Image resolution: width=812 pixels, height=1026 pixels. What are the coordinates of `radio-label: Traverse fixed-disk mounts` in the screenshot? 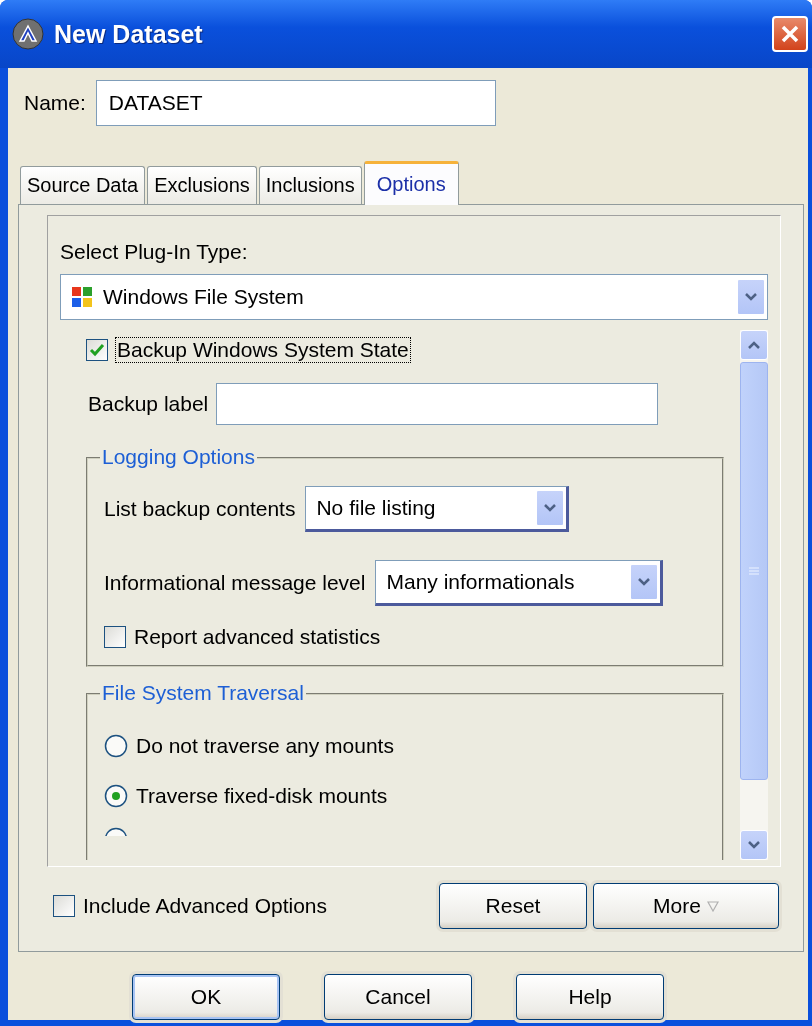 It's located at (262, 796).